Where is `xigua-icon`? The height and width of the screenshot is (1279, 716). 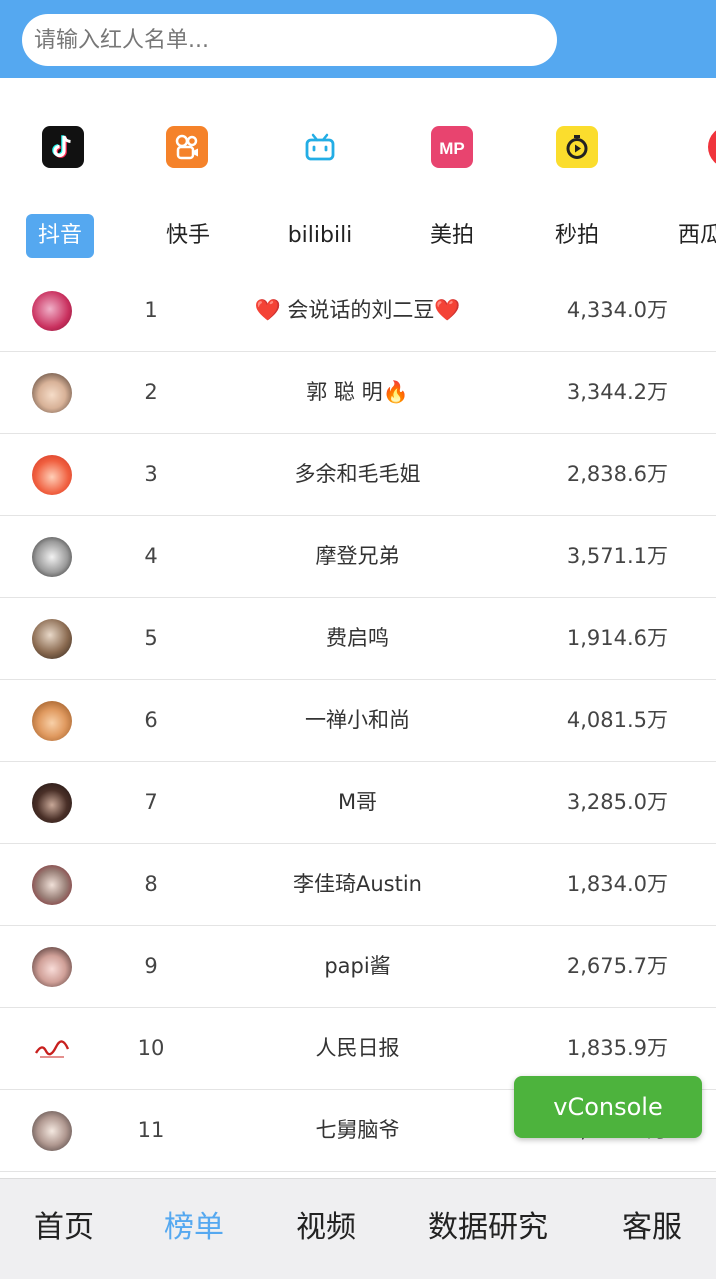
xigua-icon is located at coordinates (712, 147).